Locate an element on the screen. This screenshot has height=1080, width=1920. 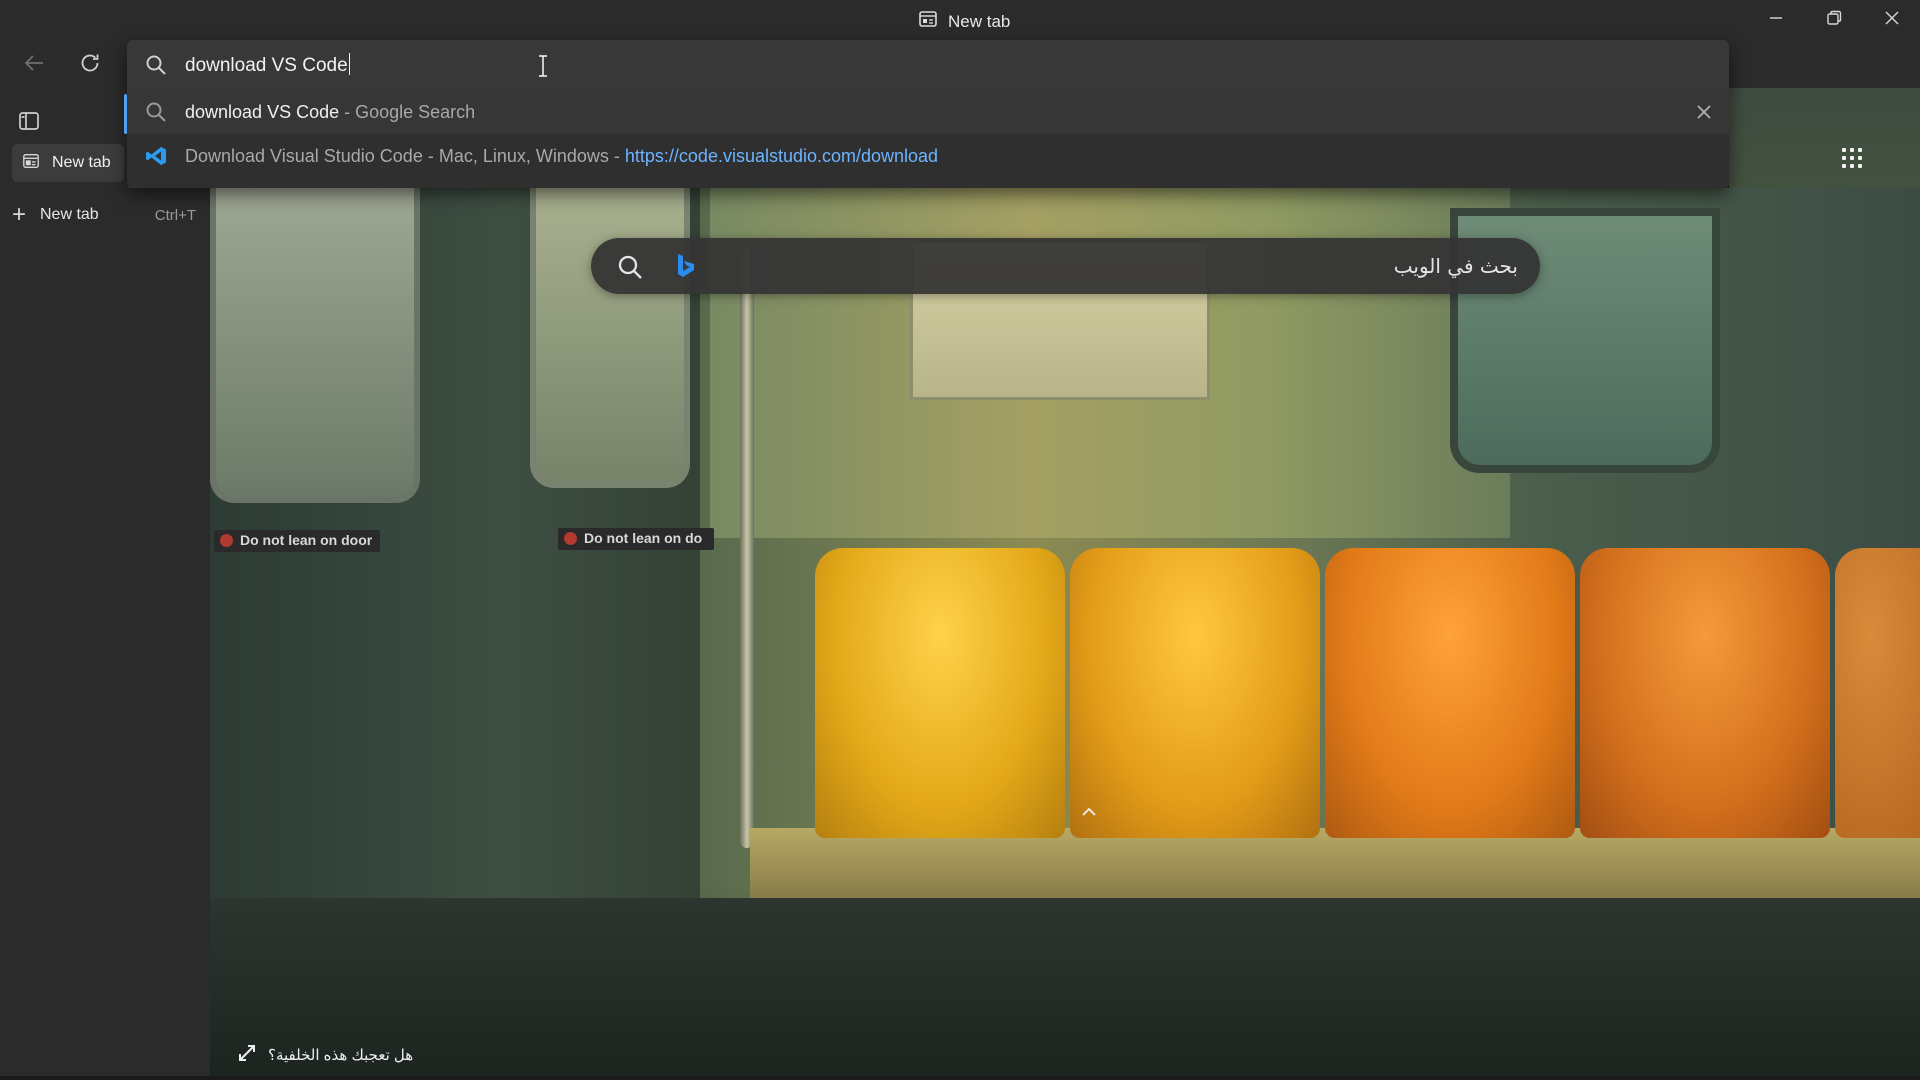
new-tab-shortcut: Ctrl+T is located at coordinates (175, 215).